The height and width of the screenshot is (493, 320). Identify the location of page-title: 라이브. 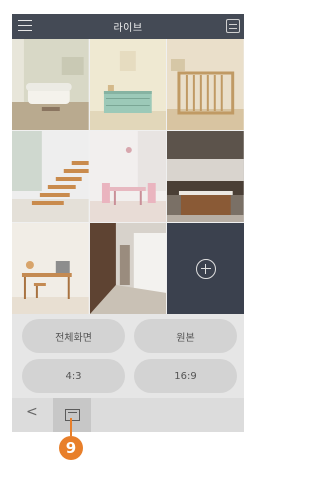
(128, 28).